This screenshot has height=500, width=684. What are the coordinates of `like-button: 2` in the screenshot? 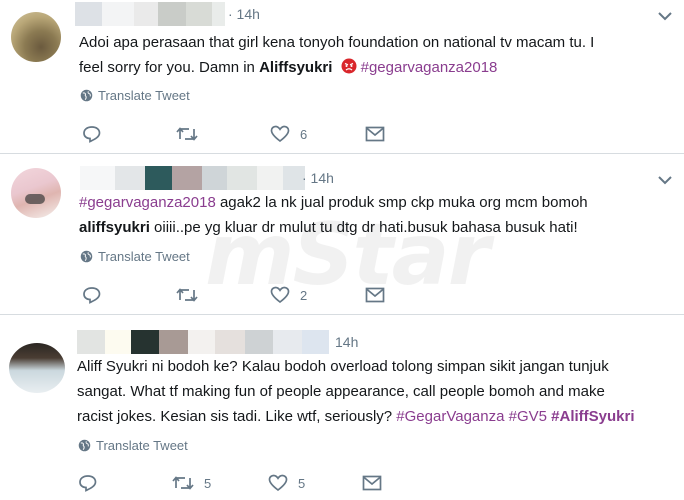 It's located at (288, 295).